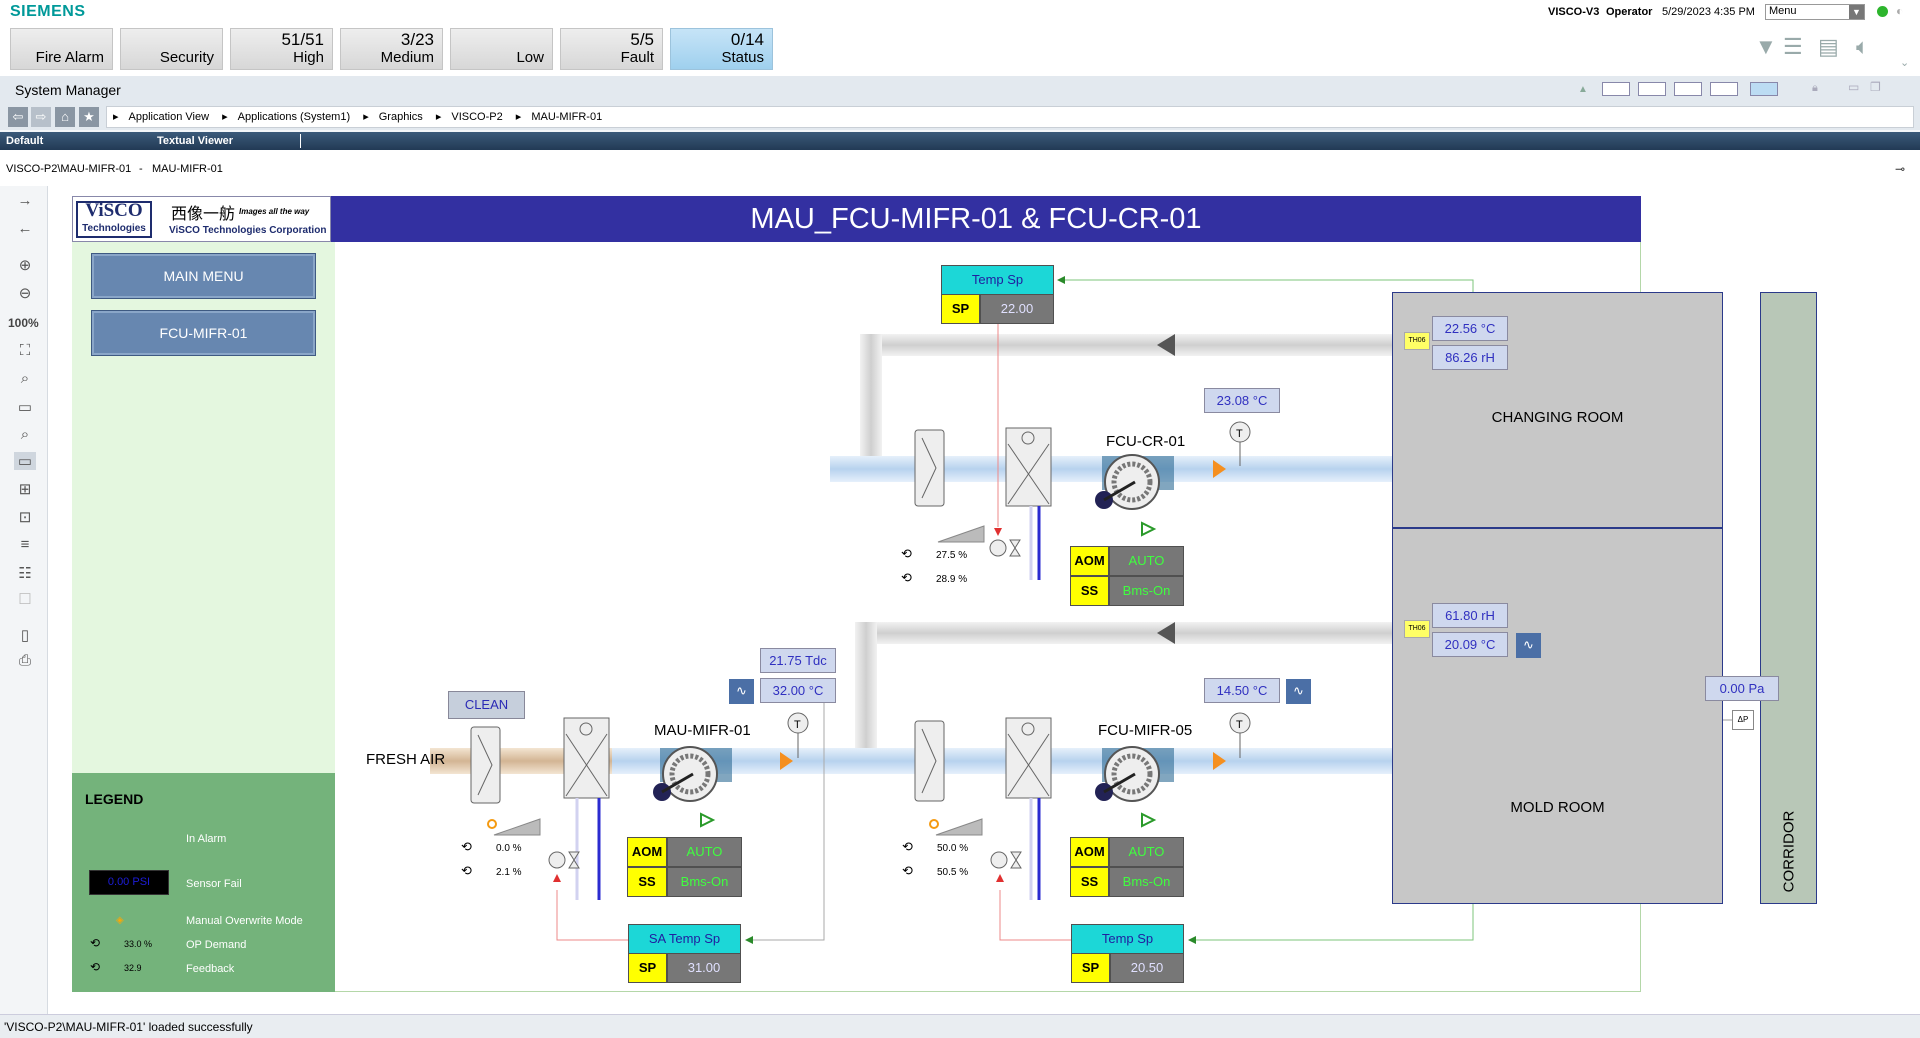 This screenshot has height=1038, width=1920. I want to click on mau-ss-value: Bms-On, so click(704, 882).